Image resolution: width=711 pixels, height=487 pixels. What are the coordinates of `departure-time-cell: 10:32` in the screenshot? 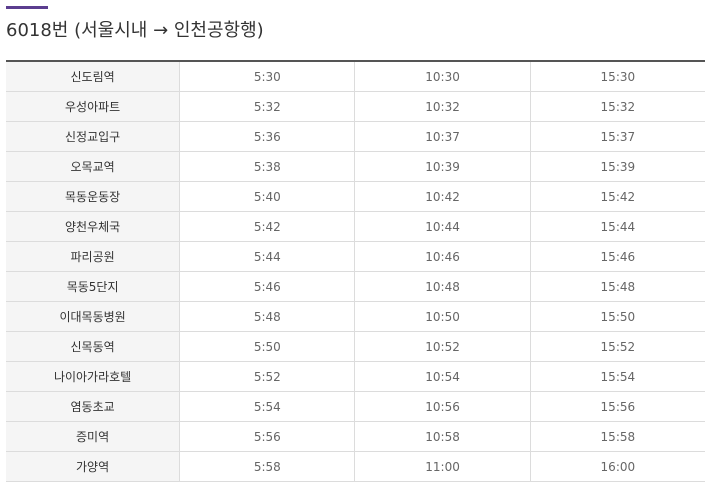 It's located at (442, 106).